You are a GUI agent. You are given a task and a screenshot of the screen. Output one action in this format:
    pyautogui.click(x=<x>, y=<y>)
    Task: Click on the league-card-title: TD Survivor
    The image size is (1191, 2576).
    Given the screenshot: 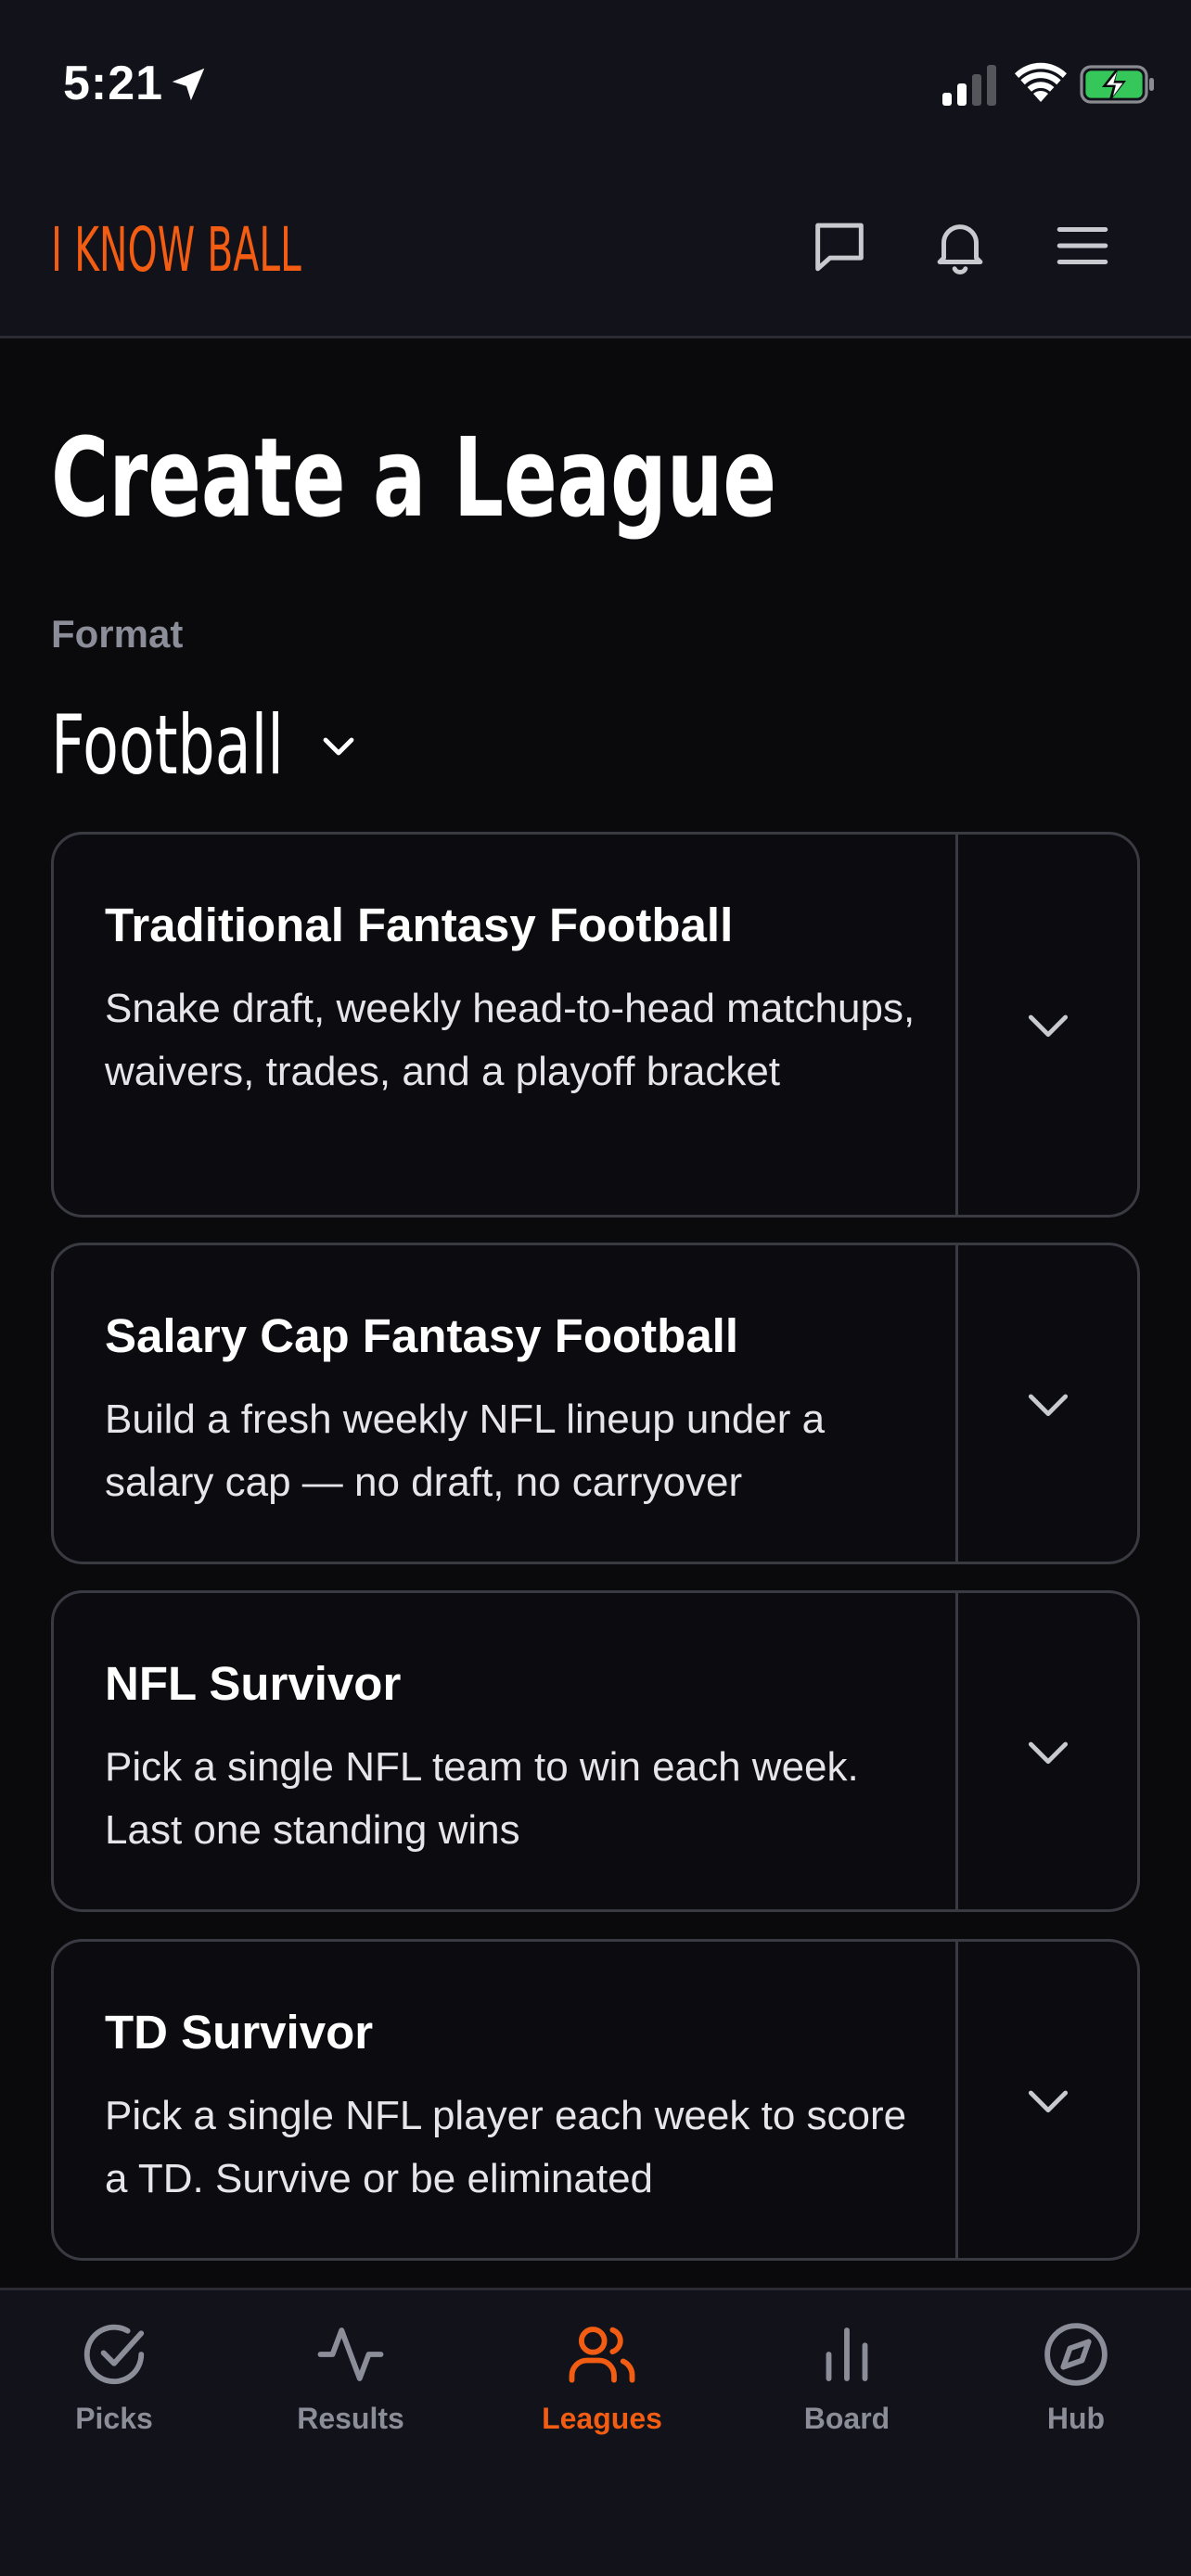 What is the action you would take?
    pyautogui.click(x=239, y=2033)
    